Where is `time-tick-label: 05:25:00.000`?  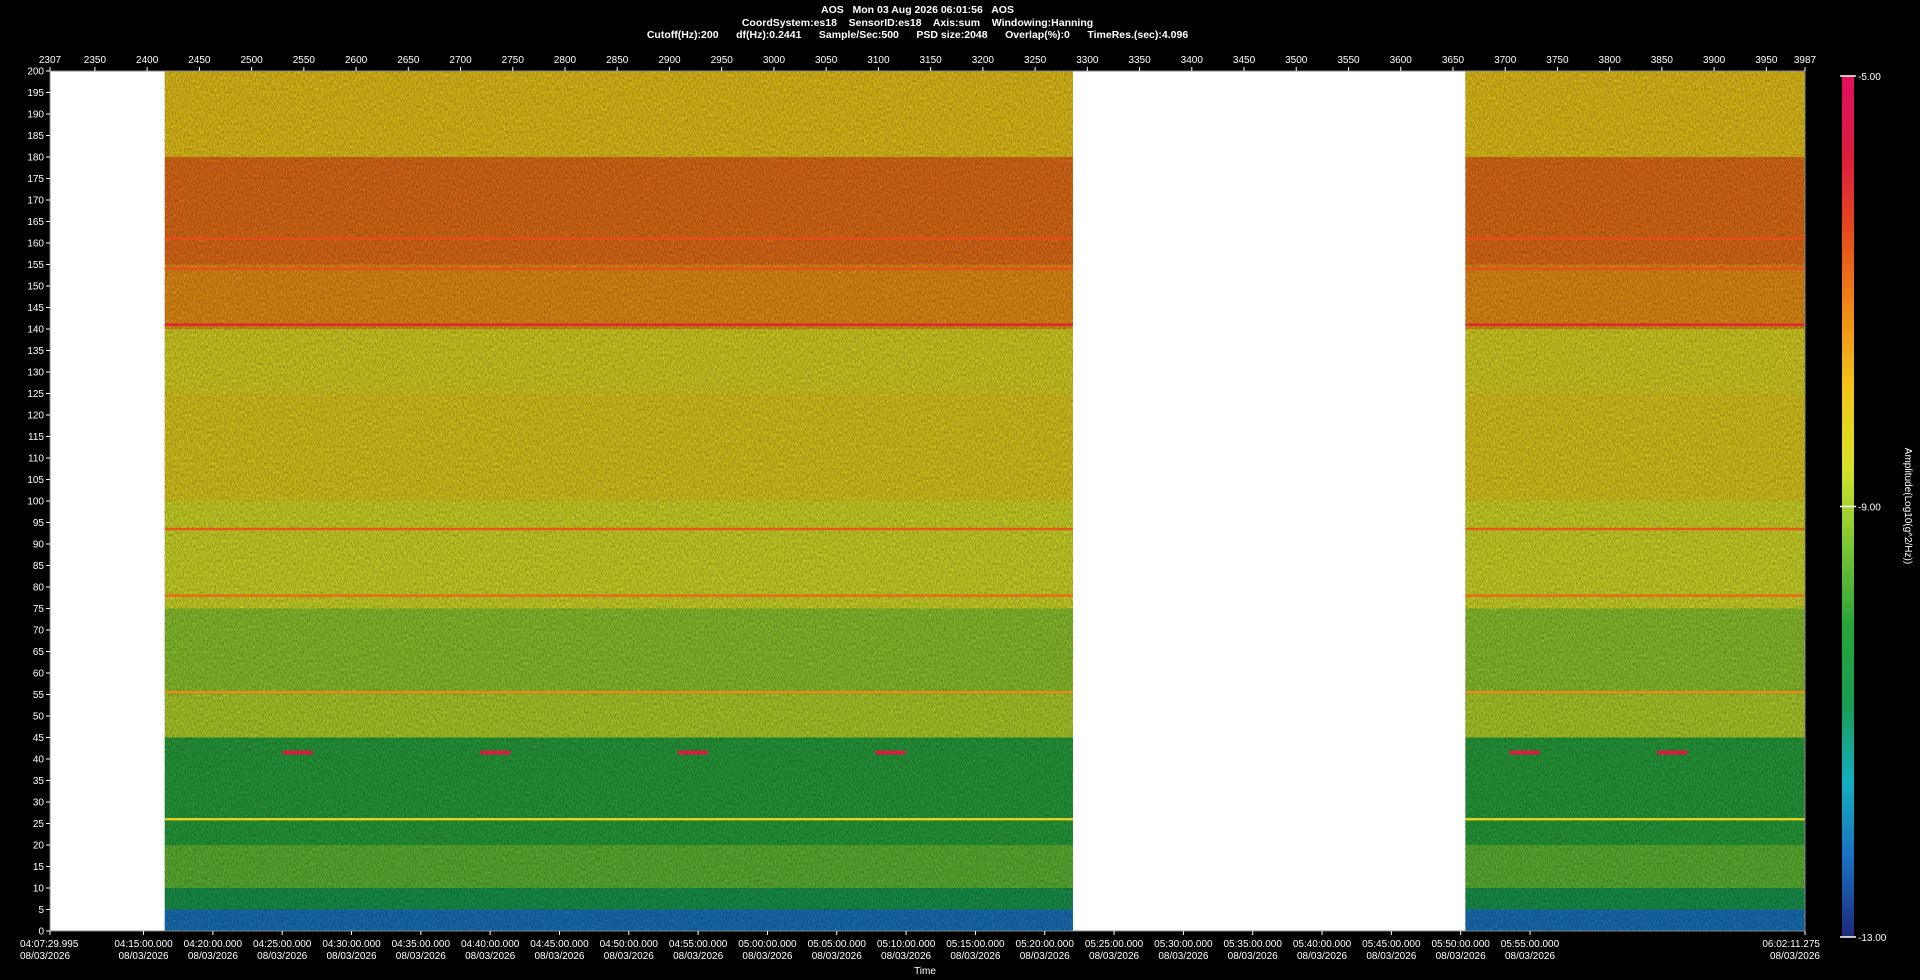 time-tick-label: 05:25:00.000 is located at coordinates (1114, 944).